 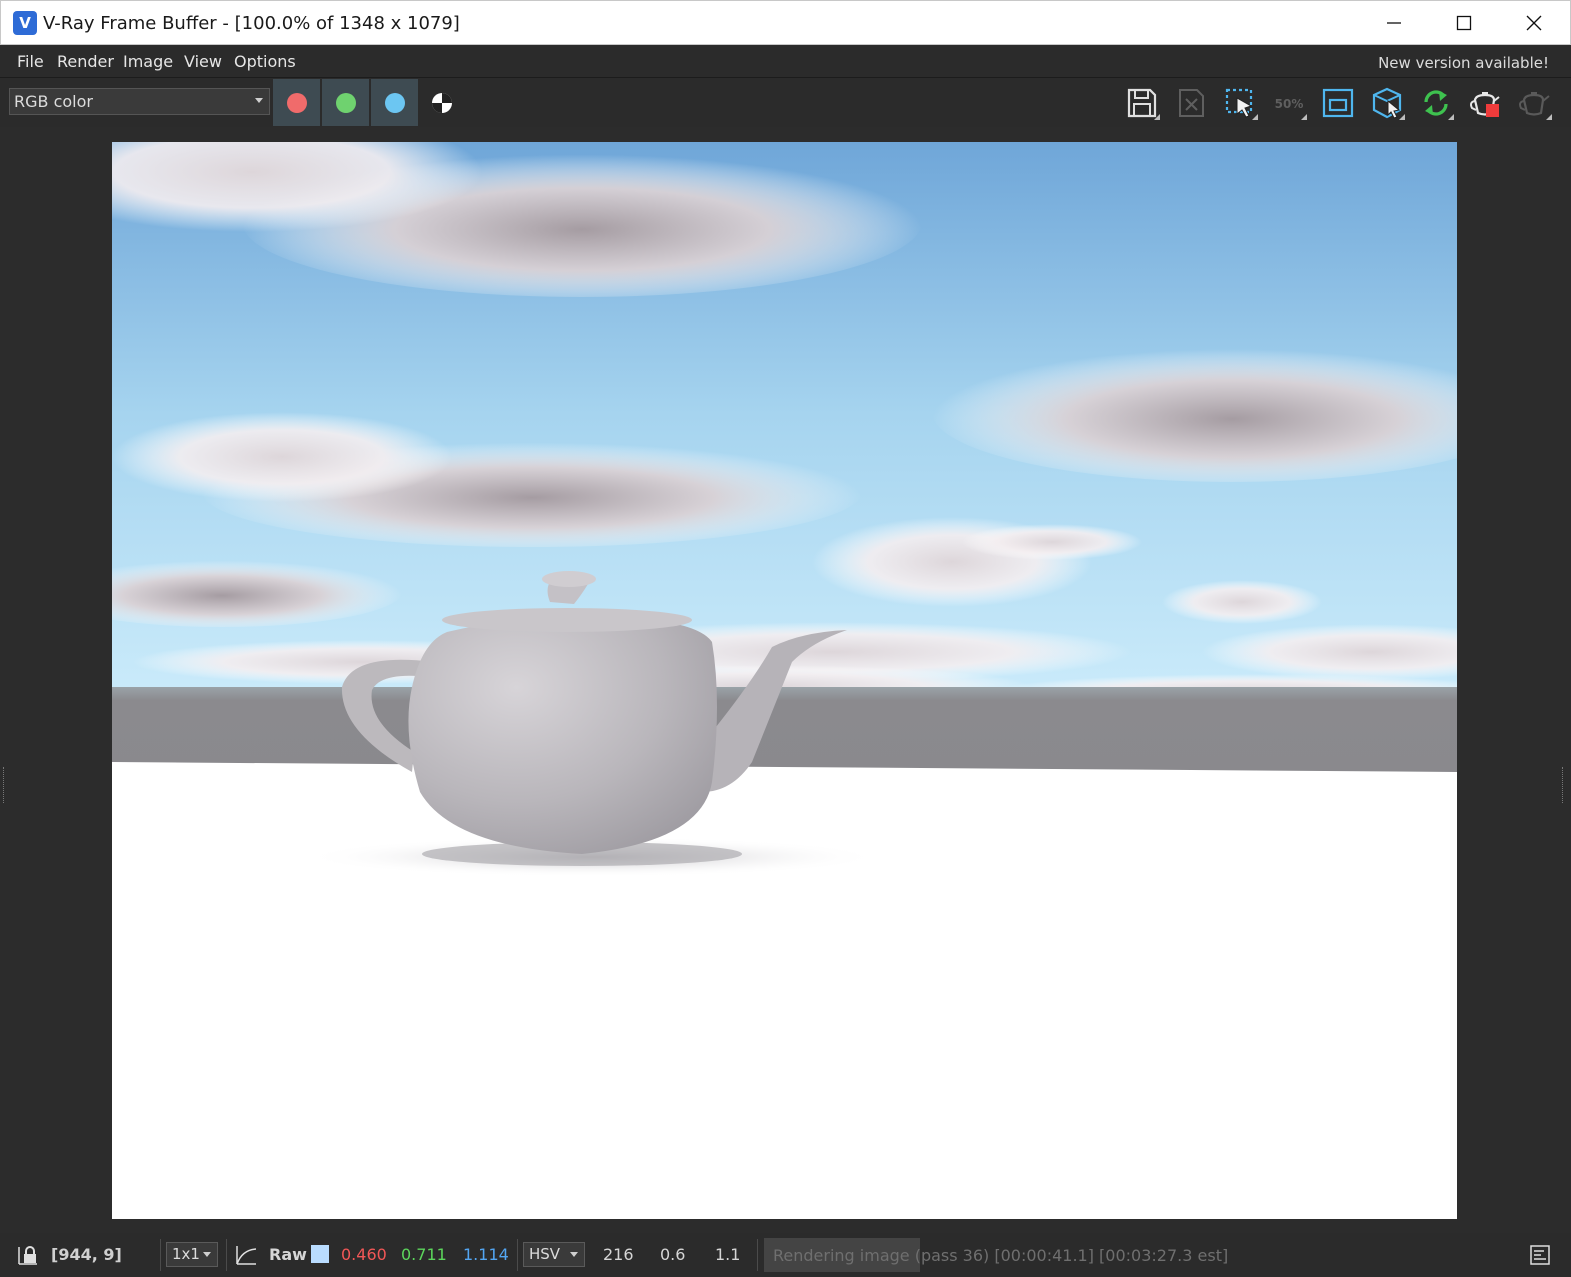 I want to click on green-channel-button, so click(x=345, y=102).